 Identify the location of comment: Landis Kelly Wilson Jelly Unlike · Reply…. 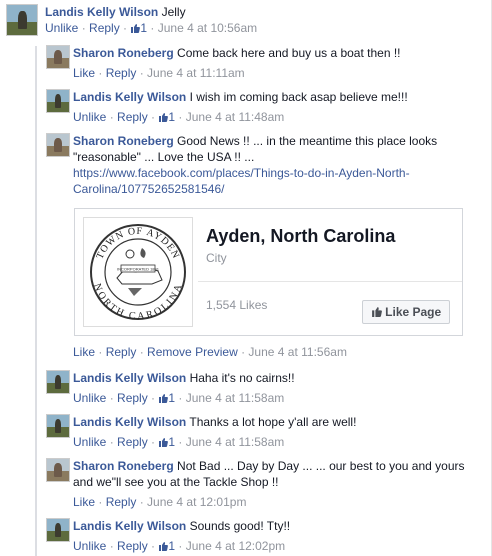
(246, 23).